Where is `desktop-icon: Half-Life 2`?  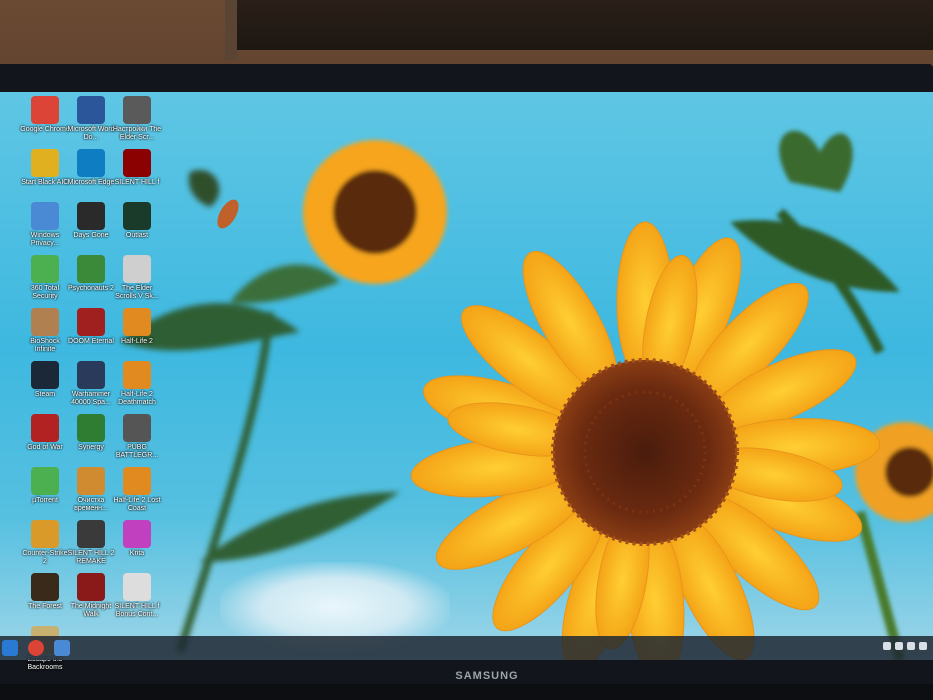 desktop-icon: Half-Life 2 is located at coordinates (137, 327).